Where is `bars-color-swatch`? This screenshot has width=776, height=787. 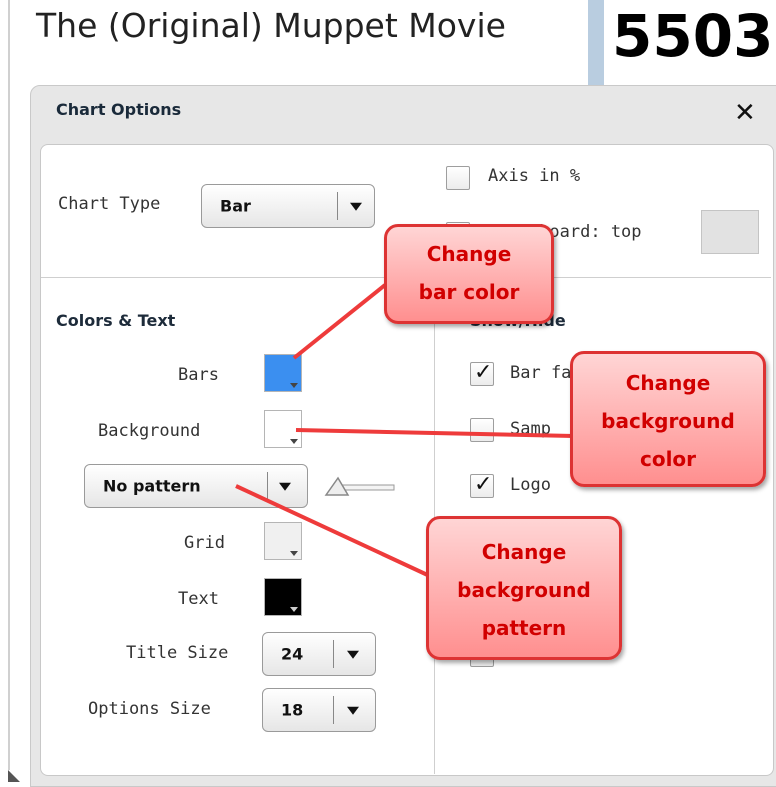
bars-color-swatch is located at coordinates (283, 373).